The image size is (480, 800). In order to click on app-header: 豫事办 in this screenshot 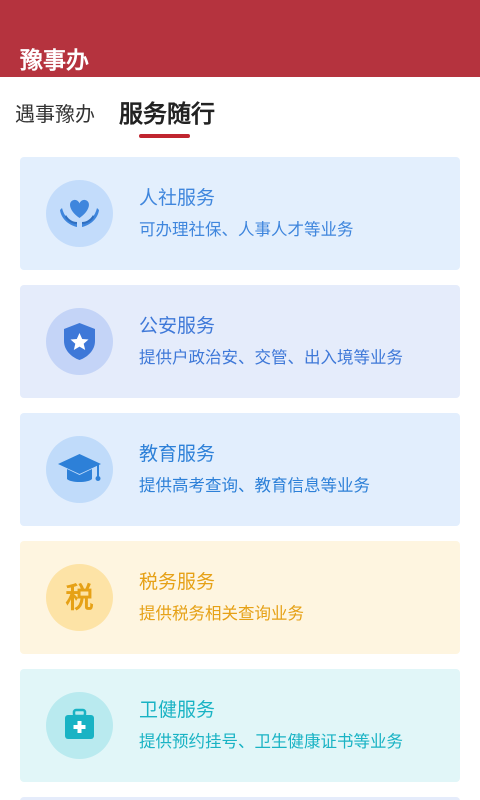, I will do `click(240, 38)`.